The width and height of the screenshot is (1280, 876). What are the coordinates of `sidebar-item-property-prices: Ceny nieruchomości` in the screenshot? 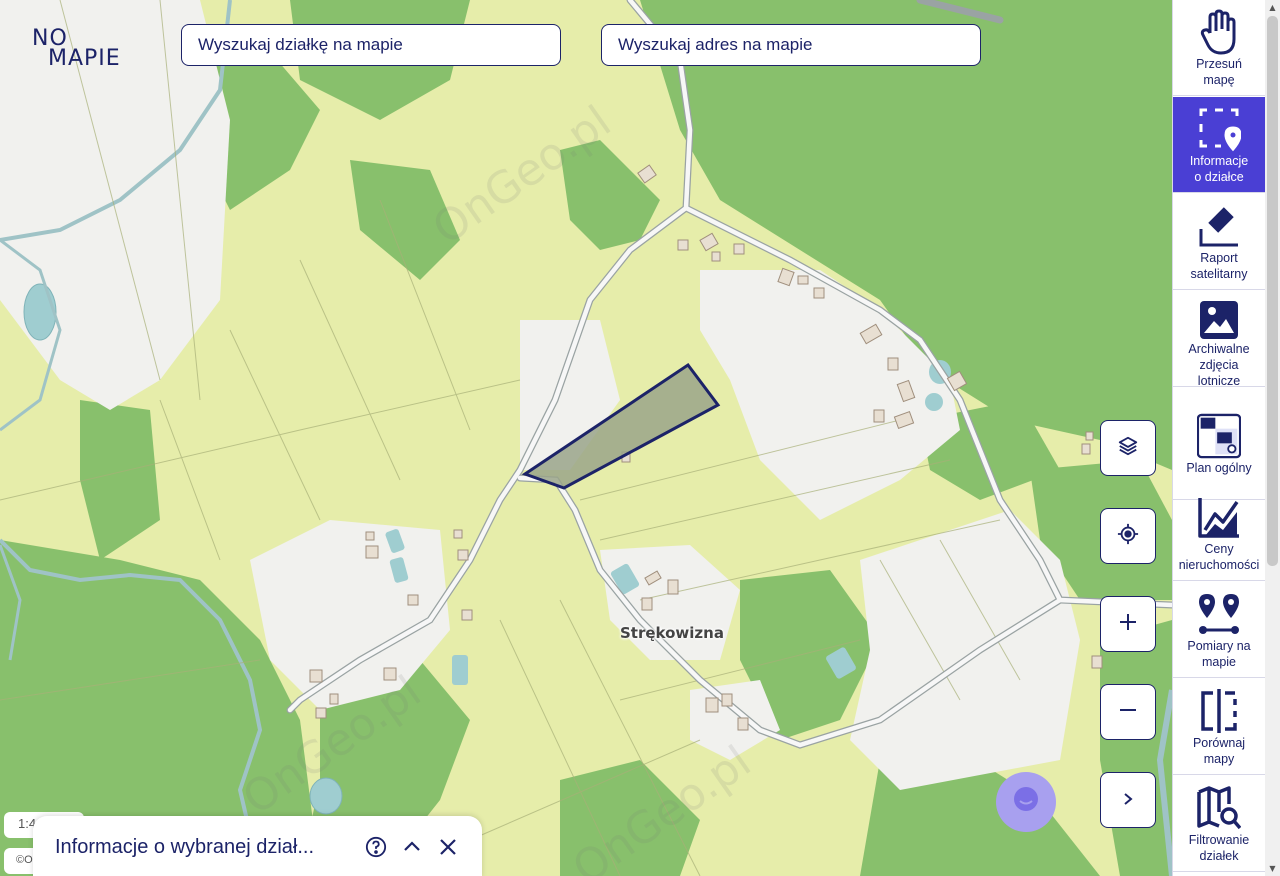 It's located at (1219, 533).